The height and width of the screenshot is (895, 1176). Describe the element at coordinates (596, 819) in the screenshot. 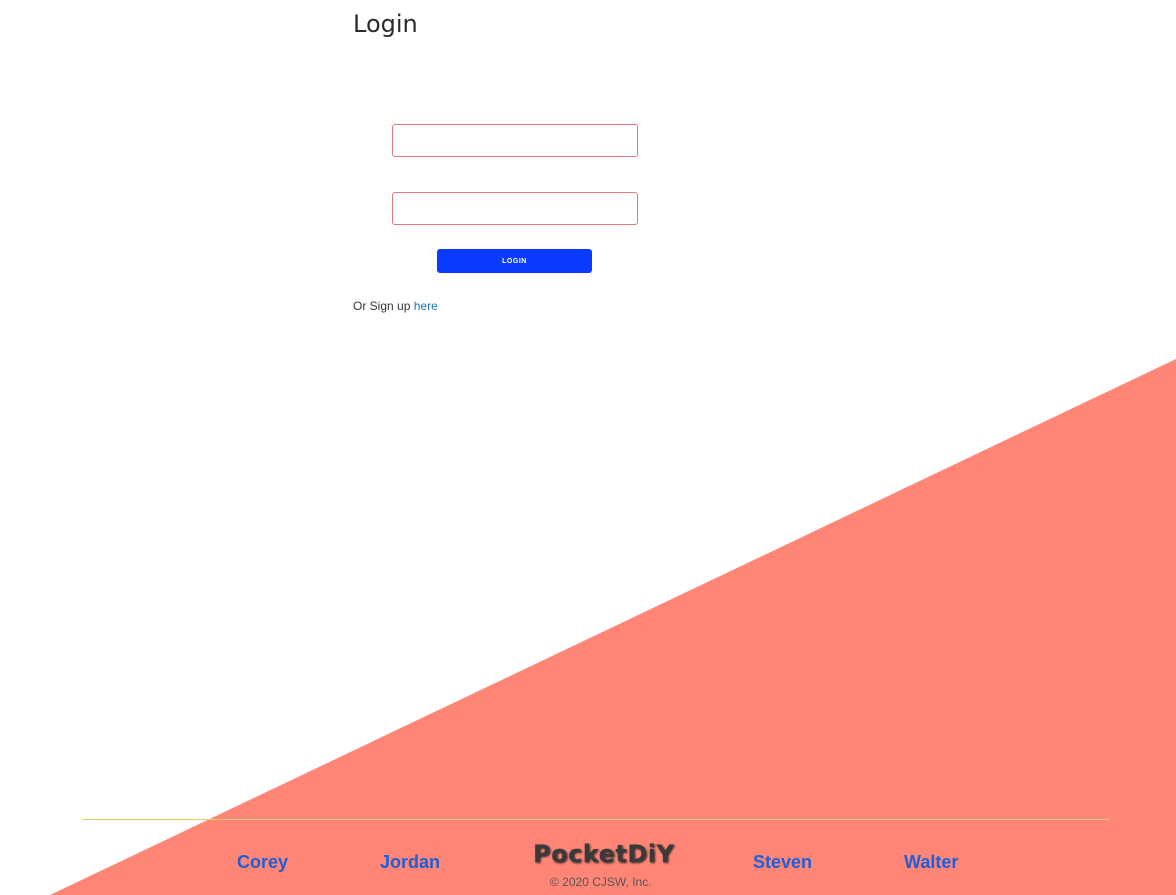

I see `footer-divider` at that location.